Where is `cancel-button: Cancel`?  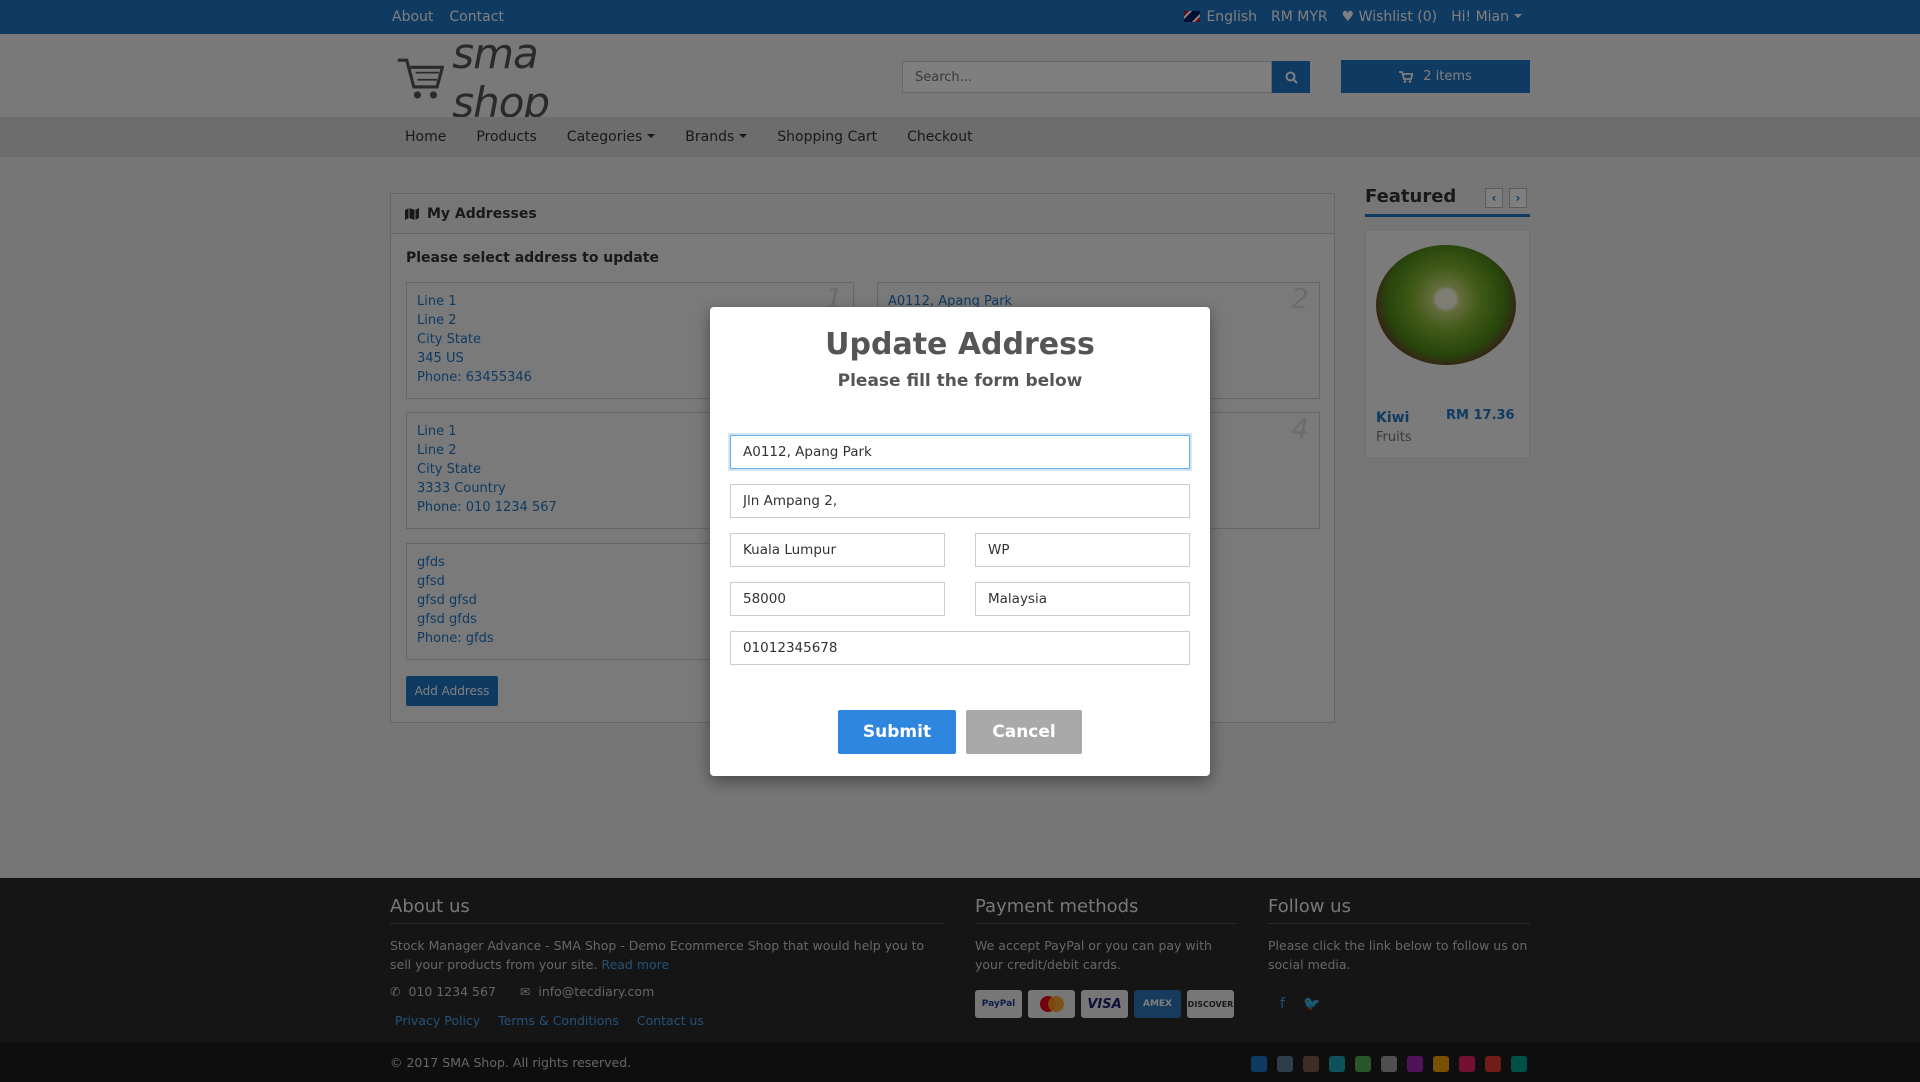 cancel-button: Cancel is located at coordinates (1024, 732).